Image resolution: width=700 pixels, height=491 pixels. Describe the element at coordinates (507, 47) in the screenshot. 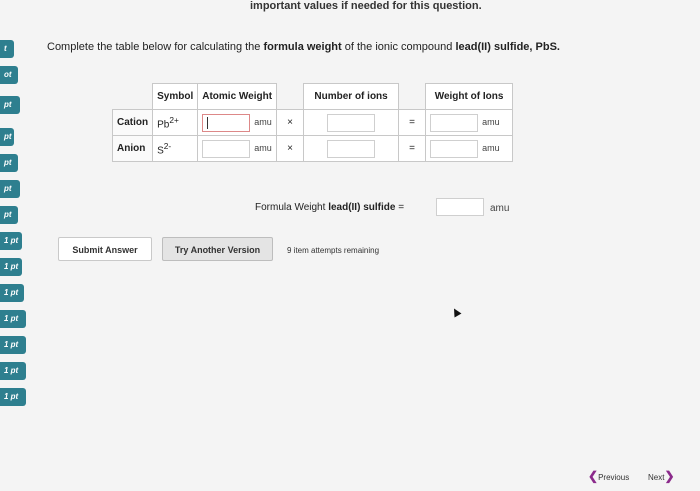

I see `question-compound: lead(II) sulfide, PbS.` at that location.